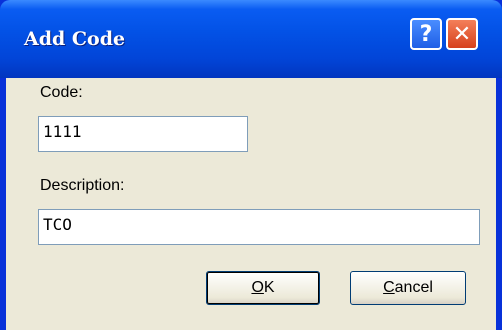 The width and height of the screenshot is (502, 330). What do you see at coordinates (413, 287) in the screenshot?
I see `cancel-label-rest: ancel` at bounding box center [413, 287].